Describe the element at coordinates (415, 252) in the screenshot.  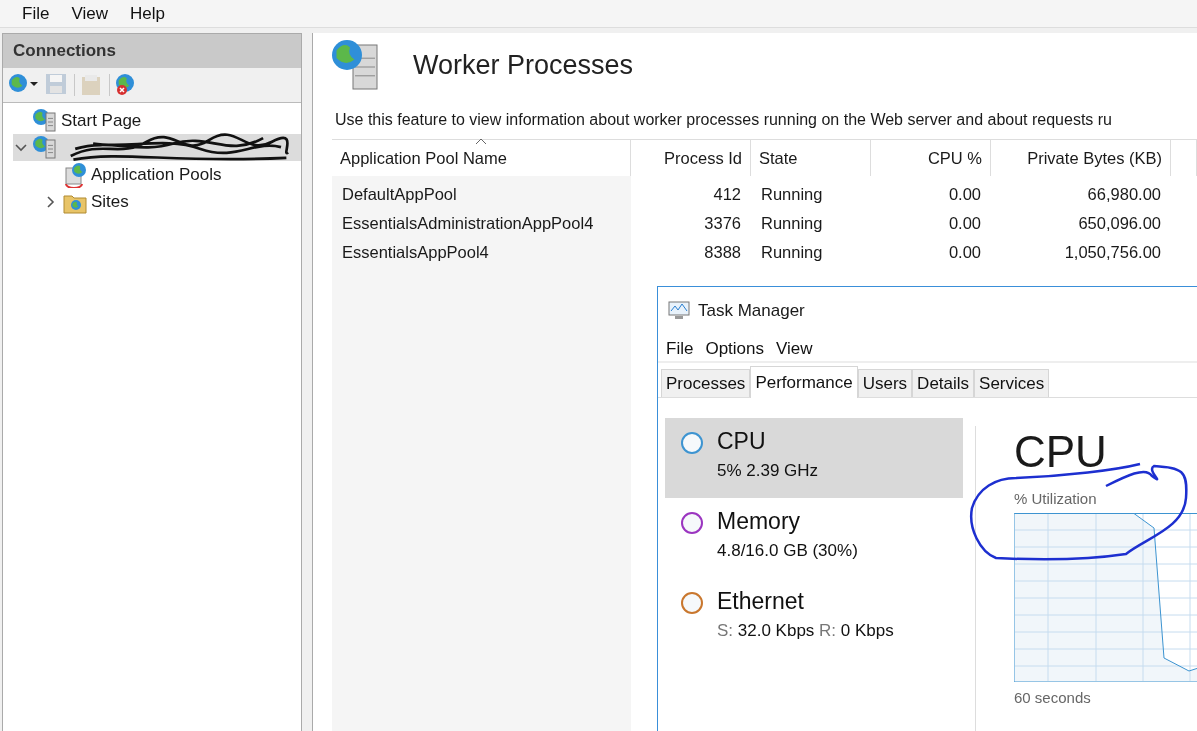
I see `table-cell-text: EssentialsAppPool4` at that location.